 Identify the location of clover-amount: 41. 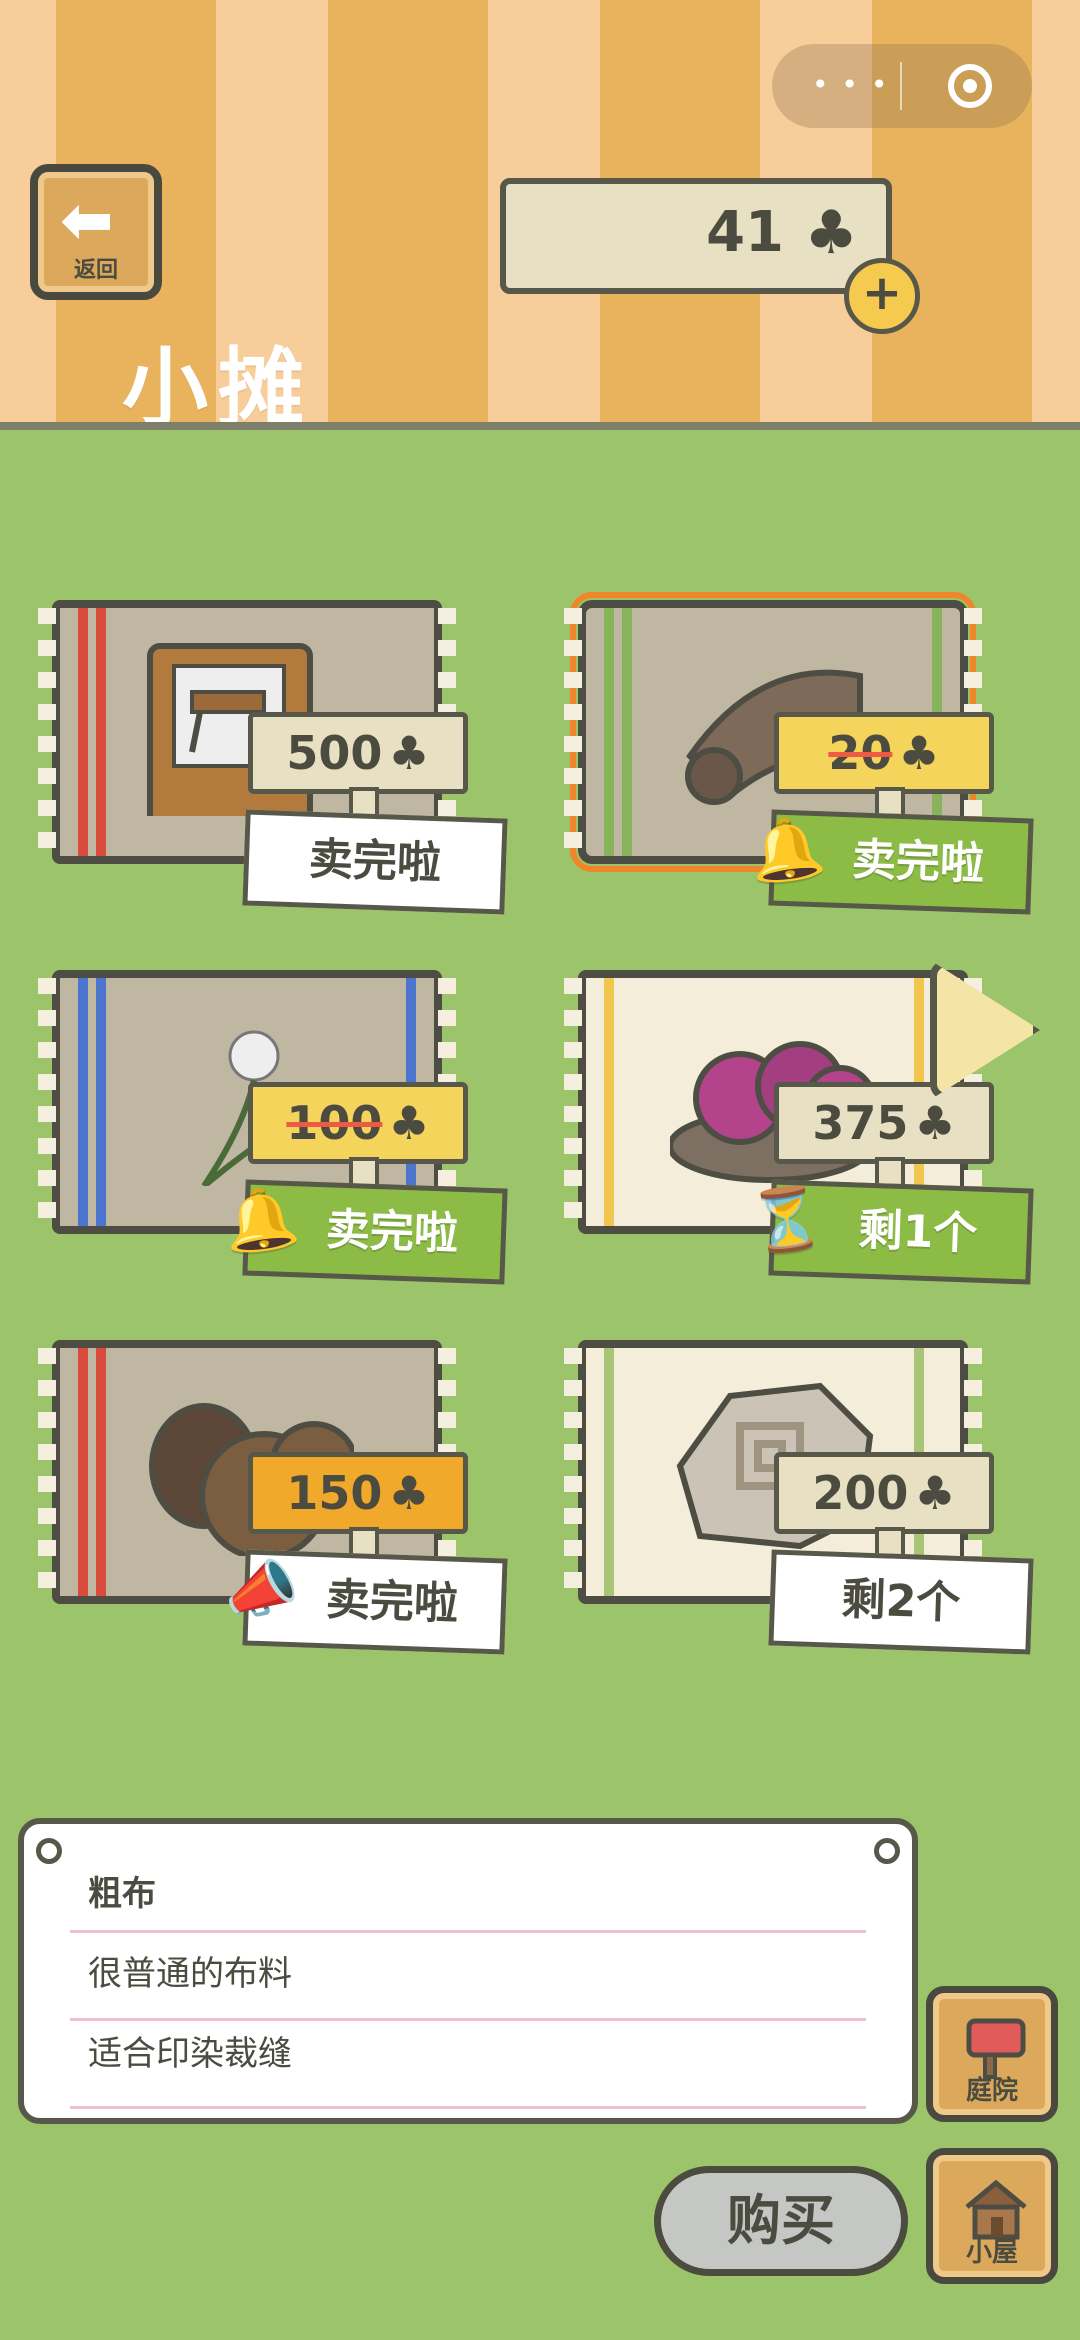
(745, 232).